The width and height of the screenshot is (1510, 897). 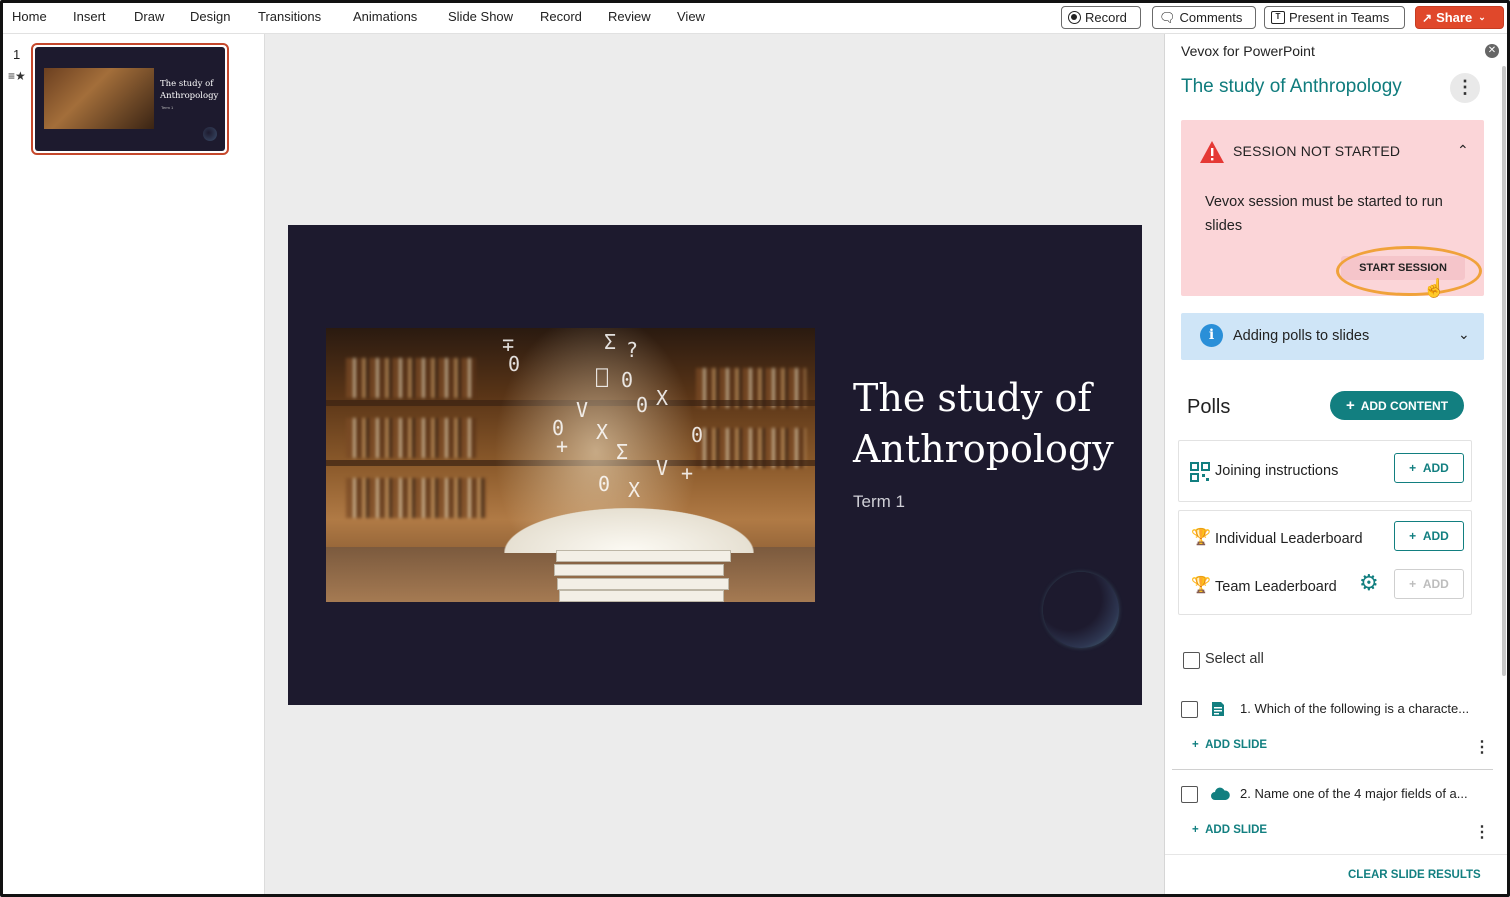 I want to click on comments-label: Comments, so click(x=1211, y=17).